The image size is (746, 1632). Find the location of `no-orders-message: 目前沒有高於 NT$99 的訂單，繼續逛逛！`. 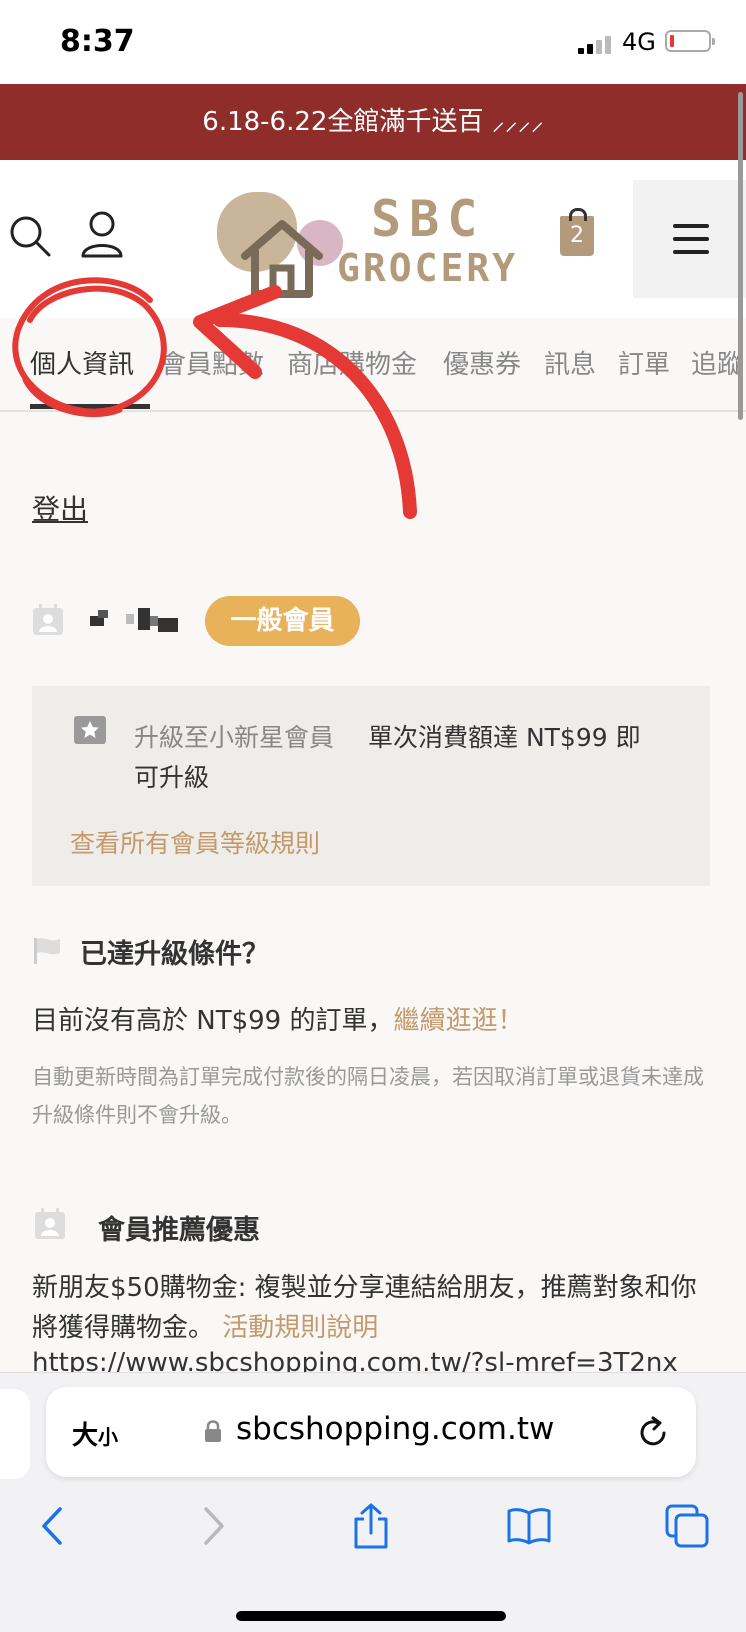

no-orders-message: 目前沒有高於 NT$99 的訂單，繼續逛逛！ is located at coordinates (278, 1021).